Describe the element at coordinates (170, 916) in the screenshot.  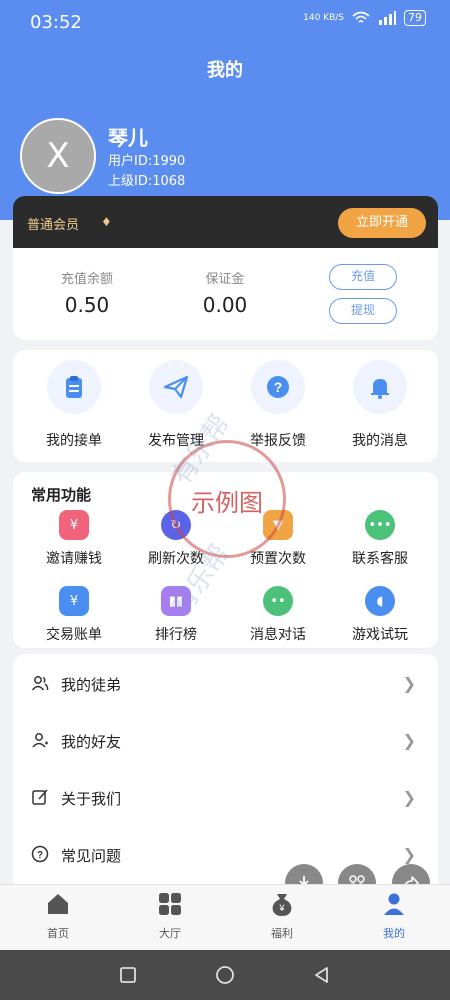
I see `tab-hall: 大厅` at that location.